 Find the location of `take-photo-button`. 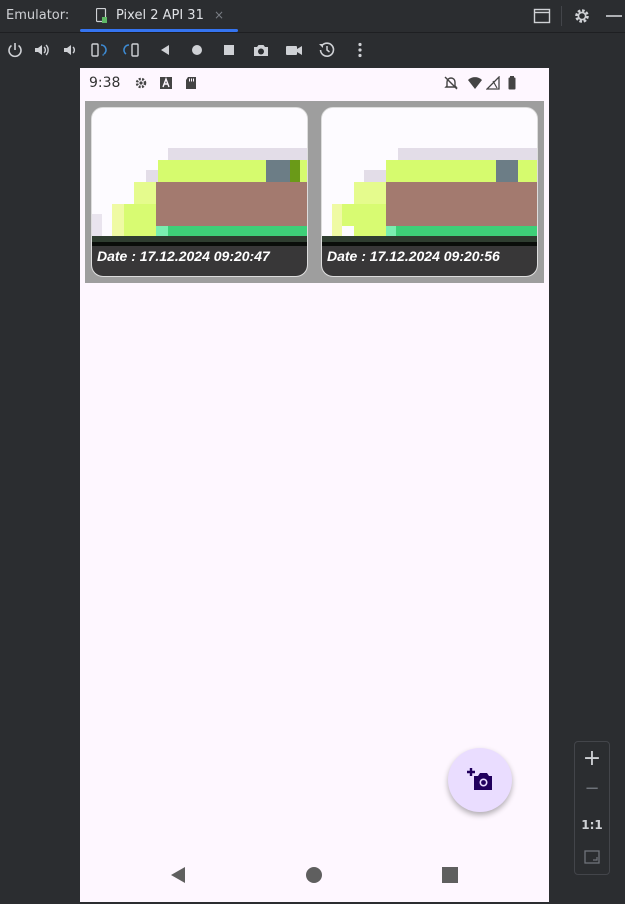

take-photo-button is located at coordinates (480, 780).